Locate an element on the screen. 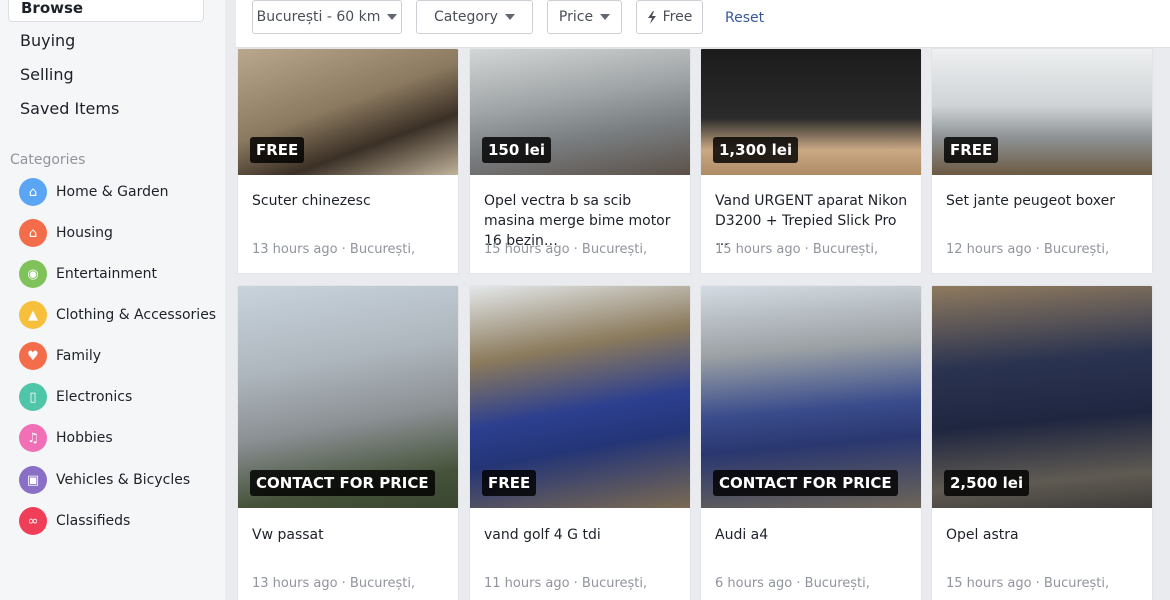 The image size is (1170, 600). category-electronics: ▯ Electronics is located at coordinates (75, 397).